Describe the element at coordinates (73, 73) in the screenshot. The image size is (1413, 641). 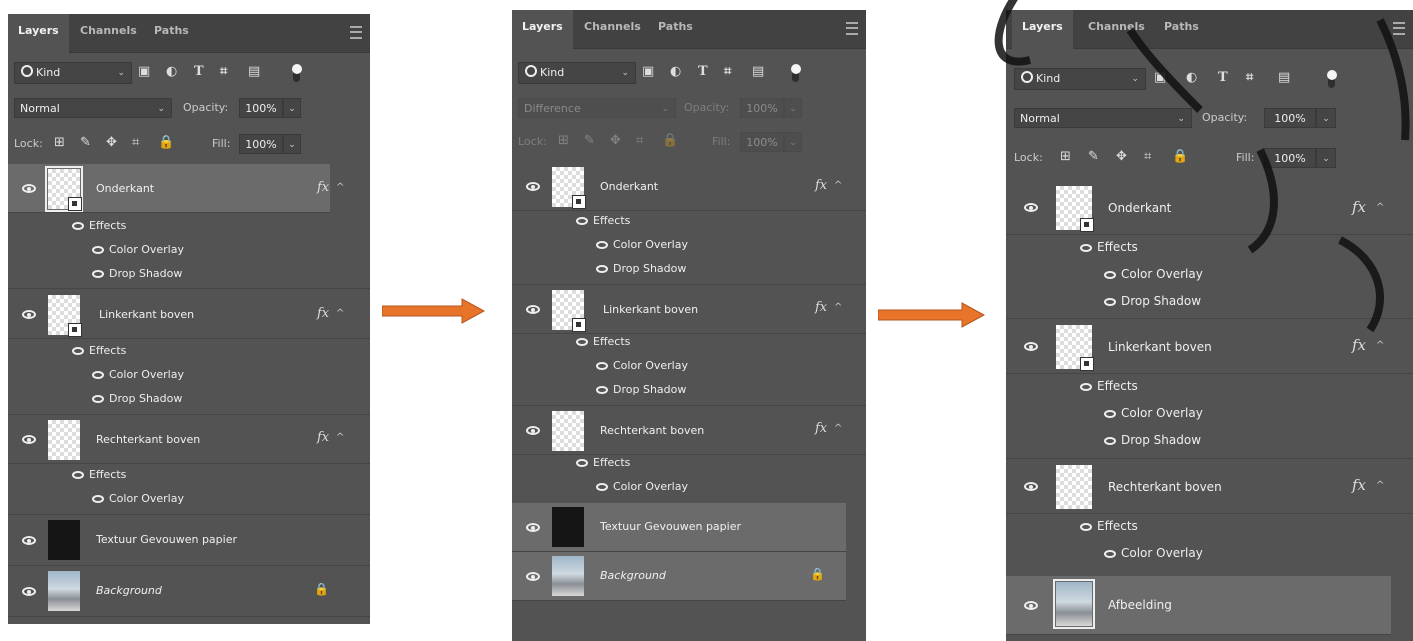
I see `filter-kind-select: Kind ⌄` at that location.